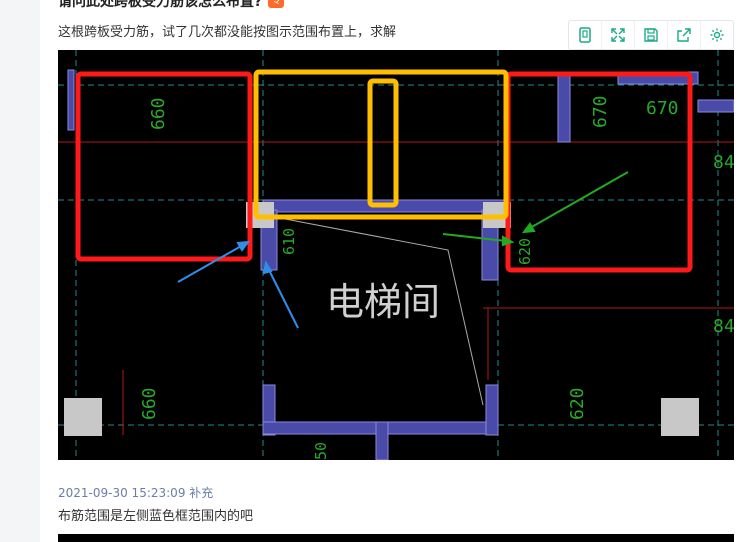 This screenshot has height=542, width=754. What do you see at coordinates (276, 4) in the screenshot?
I see `expert-tag: 专` at bounding box center [276, 4].